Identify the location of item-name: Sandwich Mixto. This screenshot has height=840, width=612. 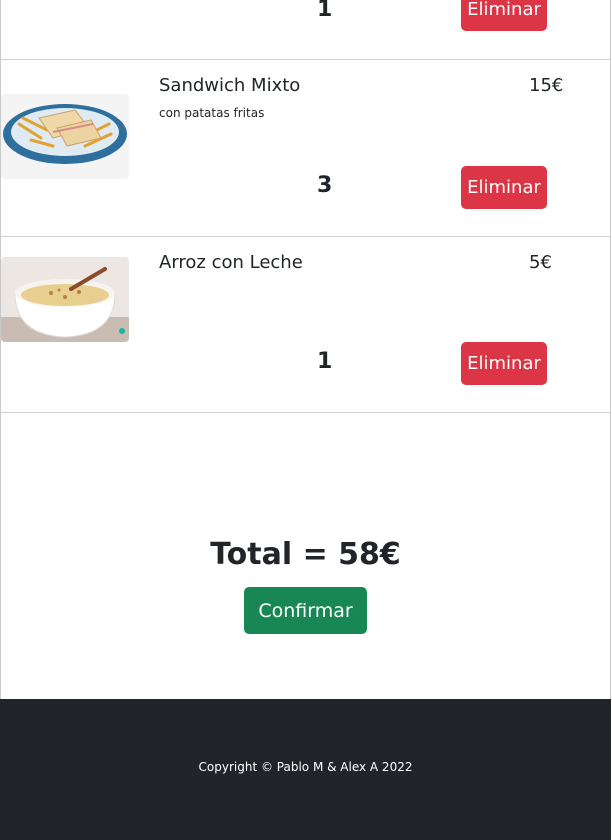
(230, 85).